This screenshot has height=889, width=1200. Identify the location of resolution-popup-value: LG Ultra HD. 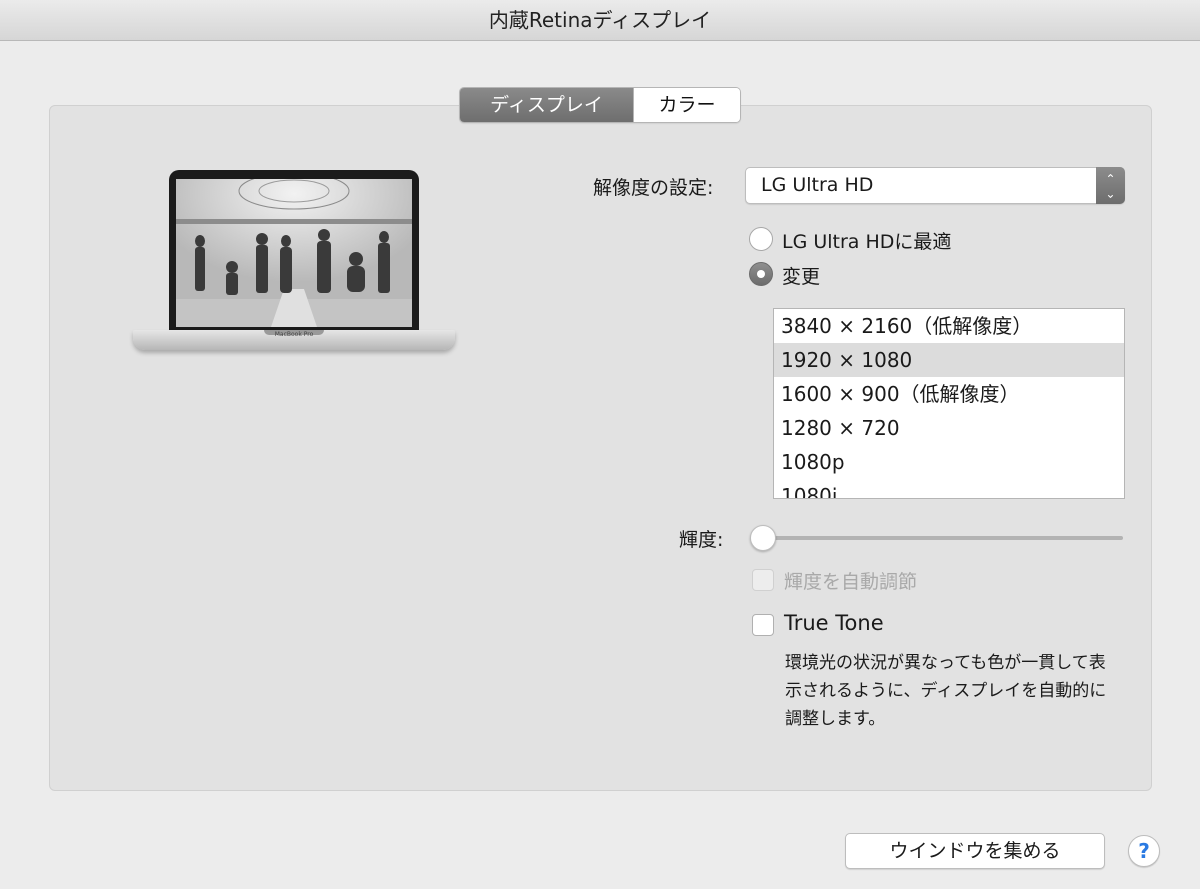
(817, 185).